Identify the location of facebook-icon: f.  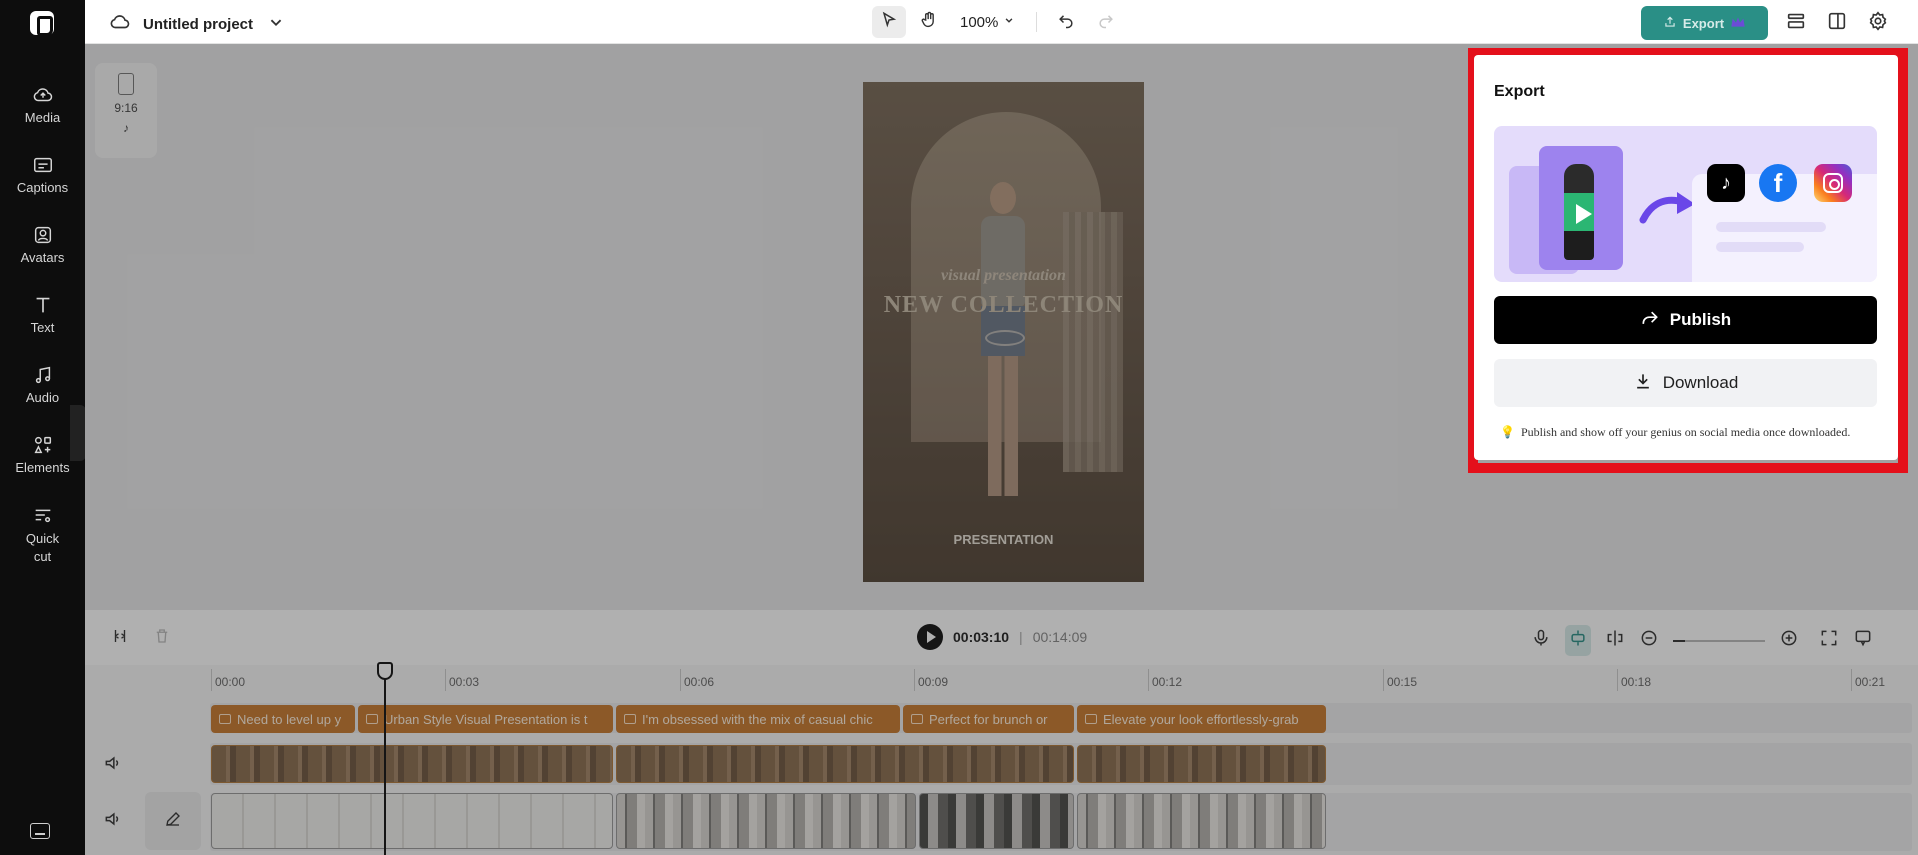
(1778, 183).